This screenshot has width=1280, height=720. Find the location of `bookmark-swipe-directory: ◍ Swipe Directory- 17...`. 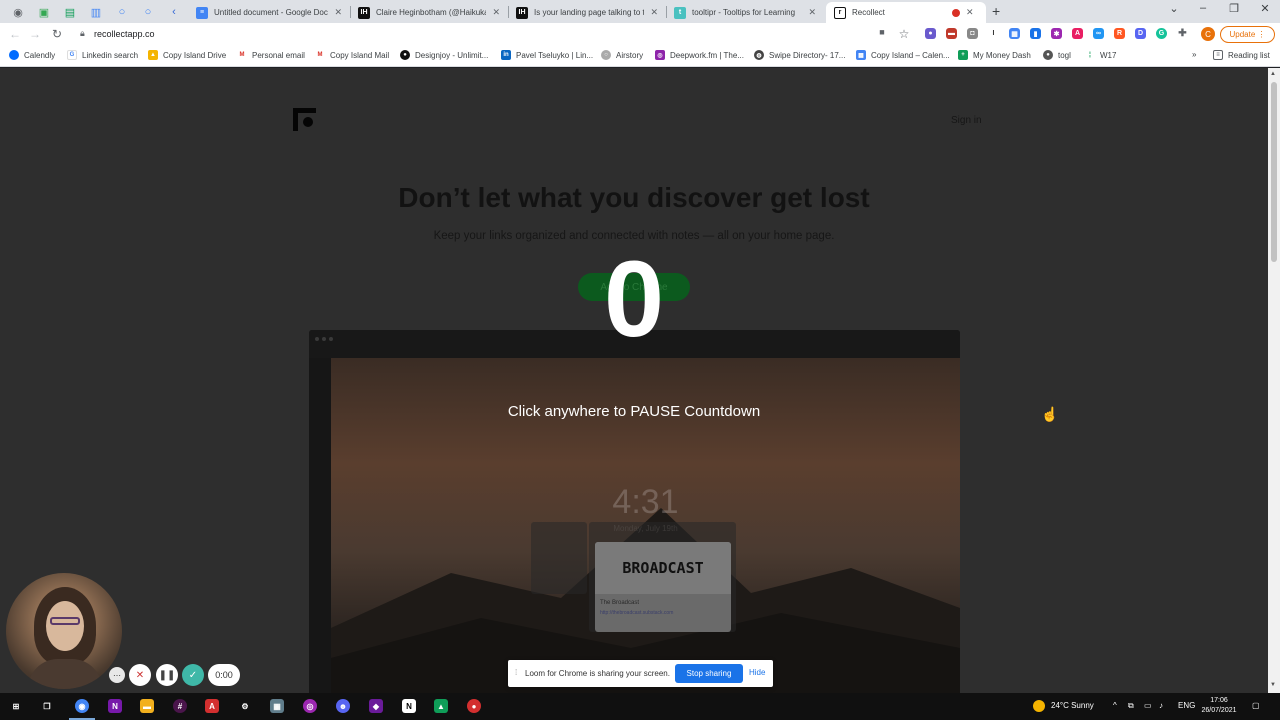

bookmark-swipe-directory: ◍ Swipe Directory- 17... is located at coordinates (799, 55).